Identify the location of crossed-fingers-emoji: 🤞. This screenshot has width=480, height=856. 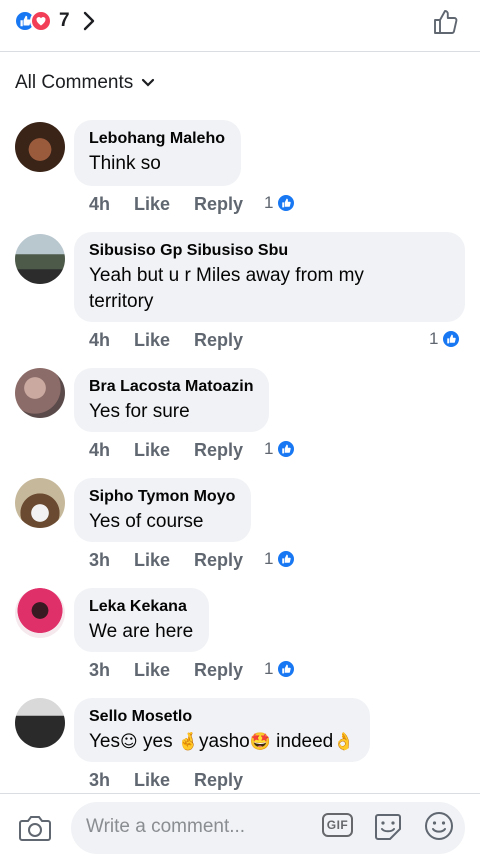
(188, 742).